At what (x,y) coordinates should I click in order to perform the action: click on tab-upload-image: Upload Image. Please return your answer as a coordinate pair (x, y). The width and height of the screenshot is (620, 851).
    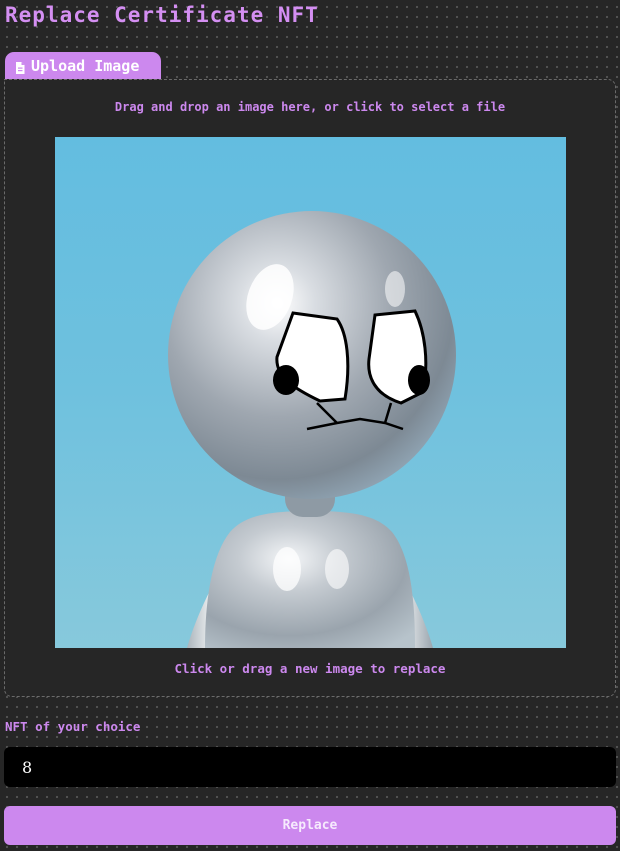
    Looking at the image, I should click on (83, 66).